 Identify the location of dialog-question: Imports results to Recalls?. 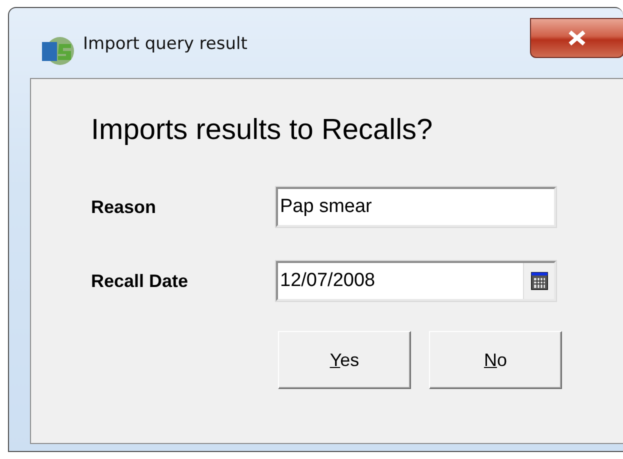
(262, 130).